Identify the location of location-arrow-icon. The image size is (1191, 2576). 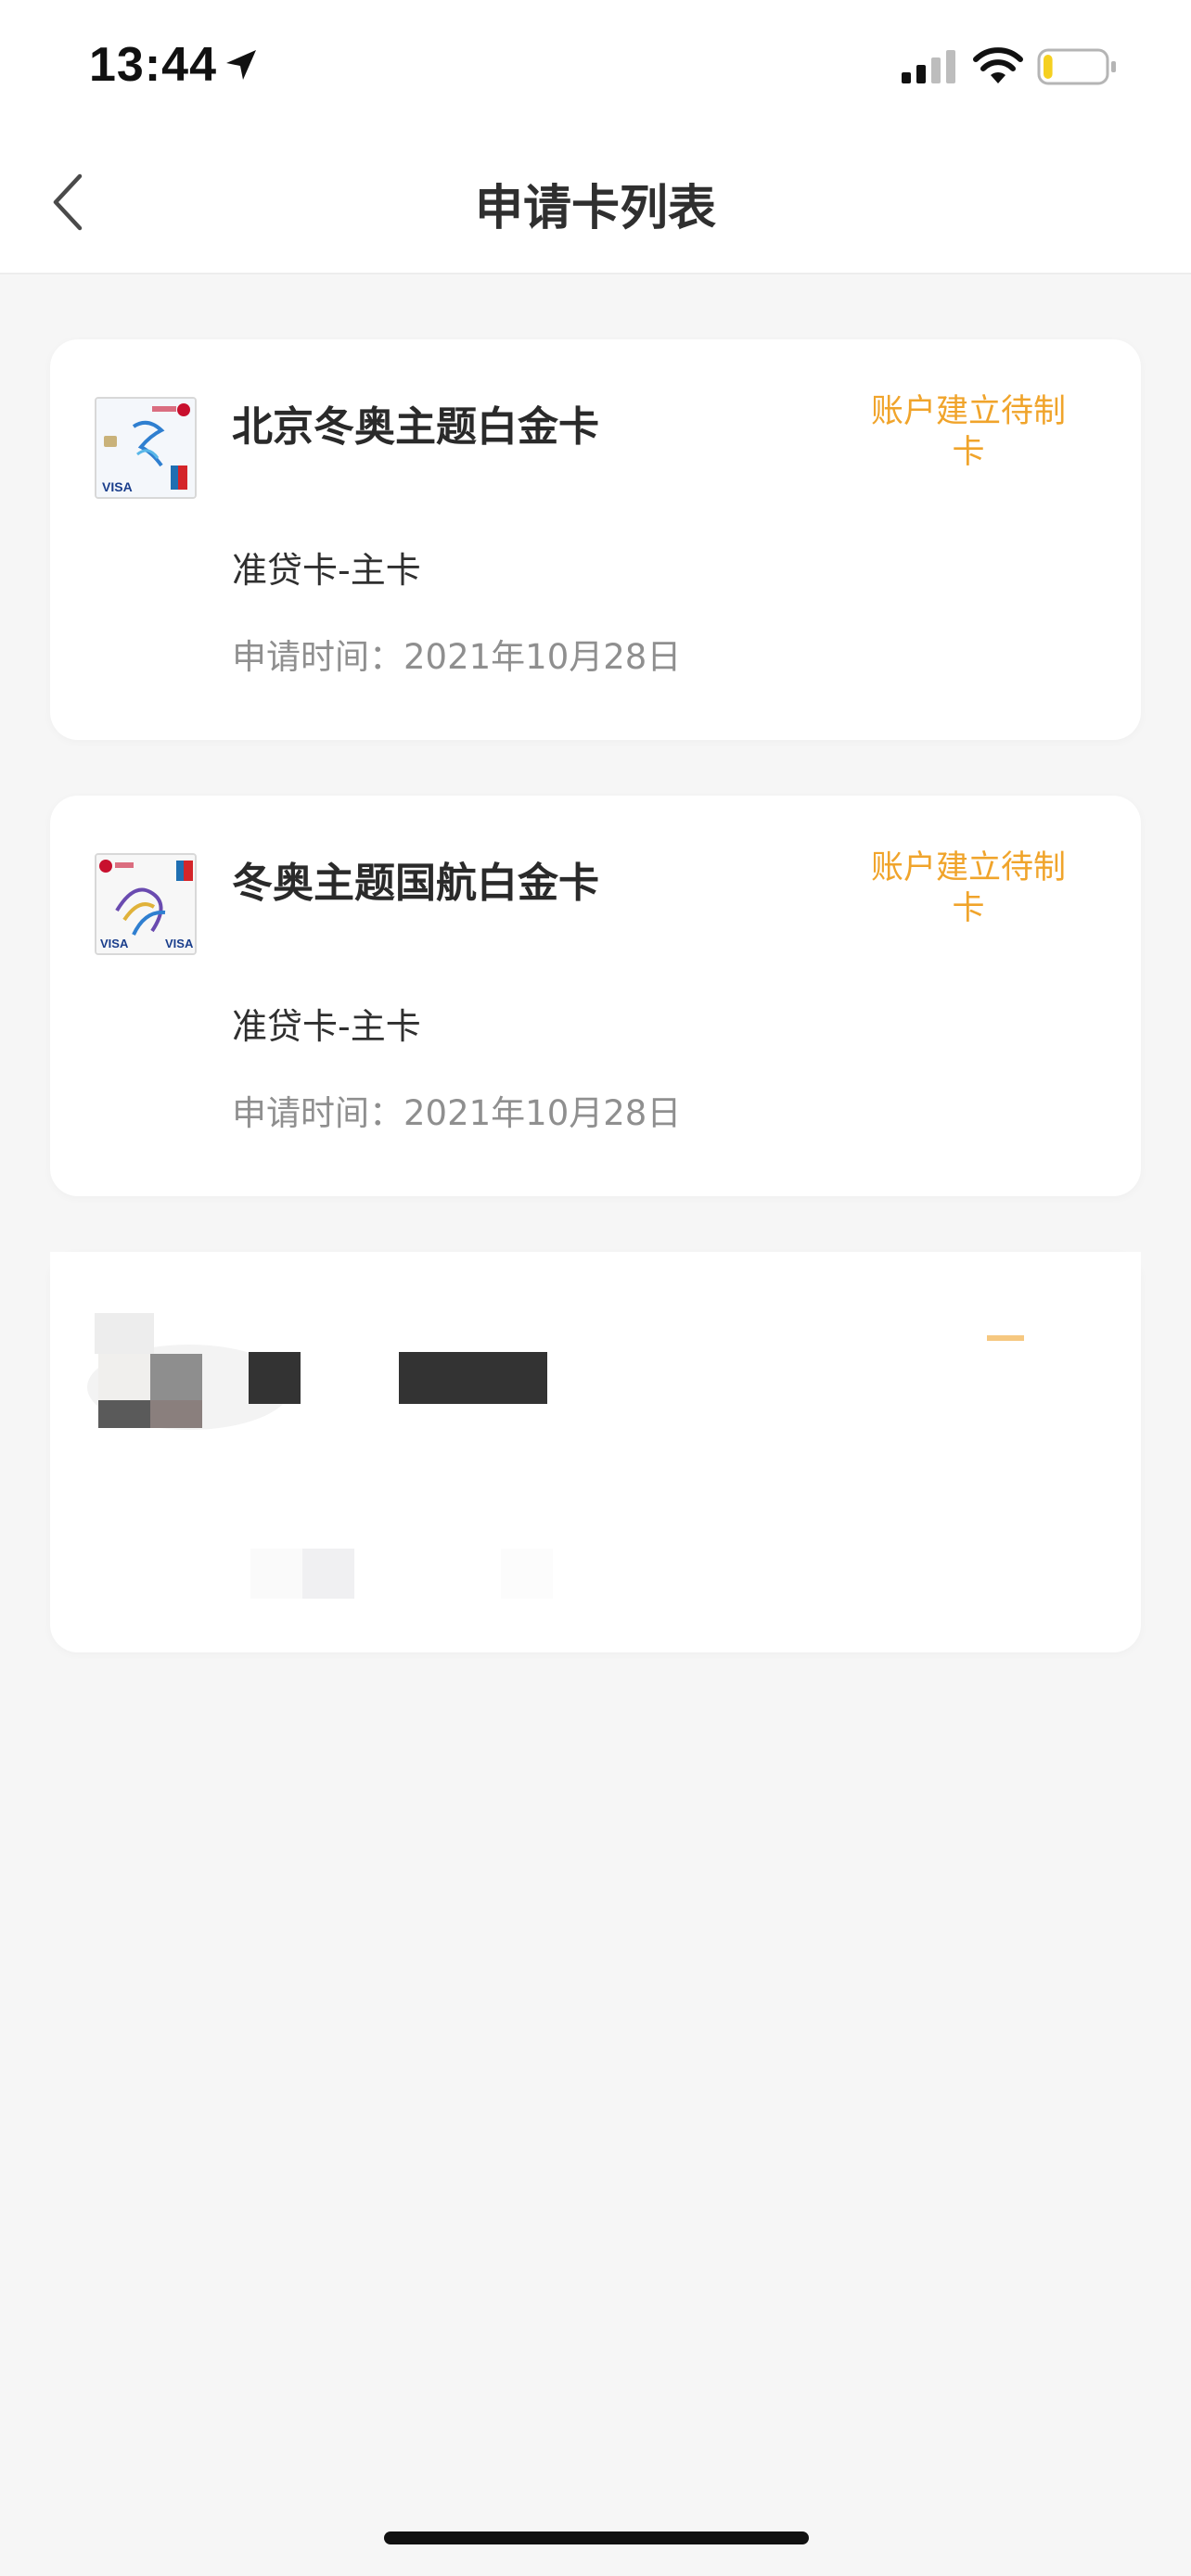
(241, 65).